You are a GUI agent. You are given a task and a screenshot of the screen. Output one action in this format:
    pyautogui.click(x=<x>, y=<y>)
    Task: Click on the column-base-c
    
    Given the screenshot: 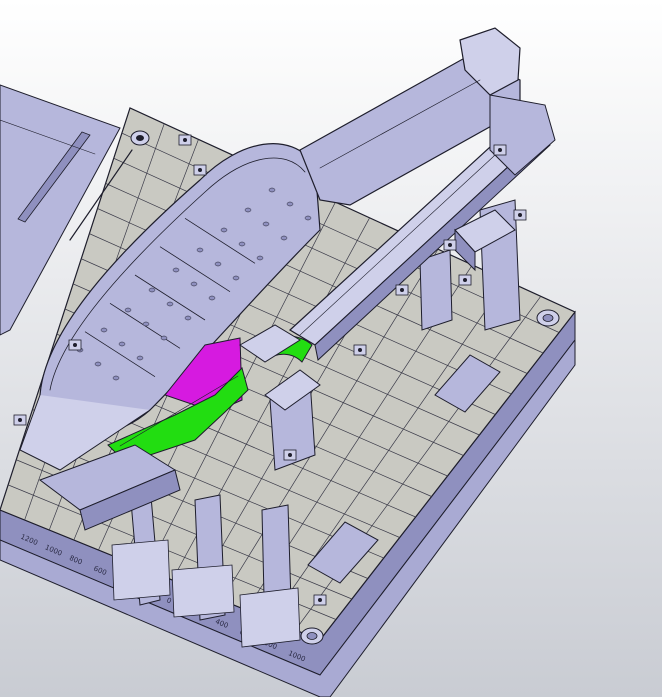 What is the action you would take?
    pyautogui.click(x=270, y=617)
    